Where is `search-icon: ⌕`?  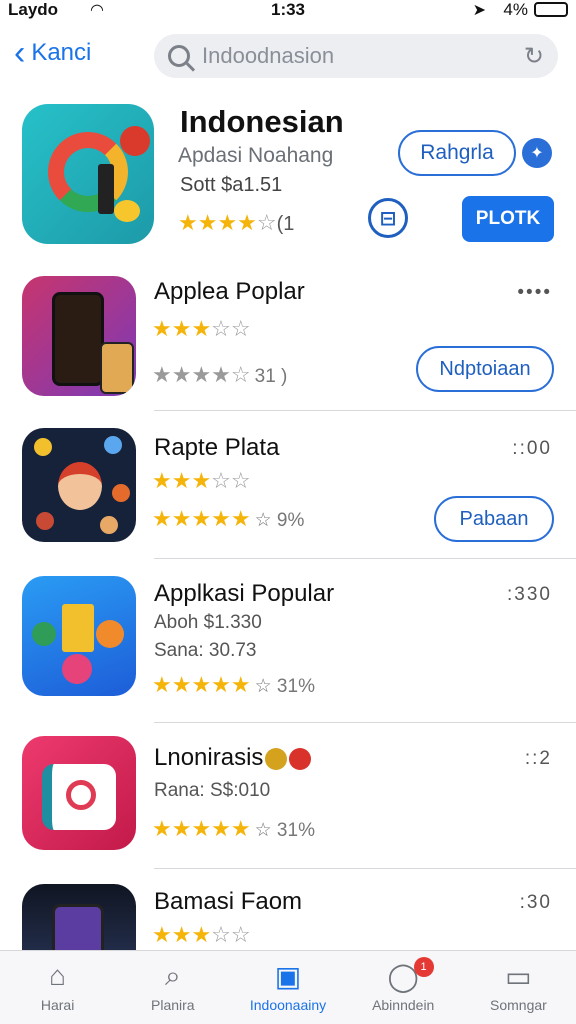 search-icon: ⌕ is located at coordinates (172, 975).